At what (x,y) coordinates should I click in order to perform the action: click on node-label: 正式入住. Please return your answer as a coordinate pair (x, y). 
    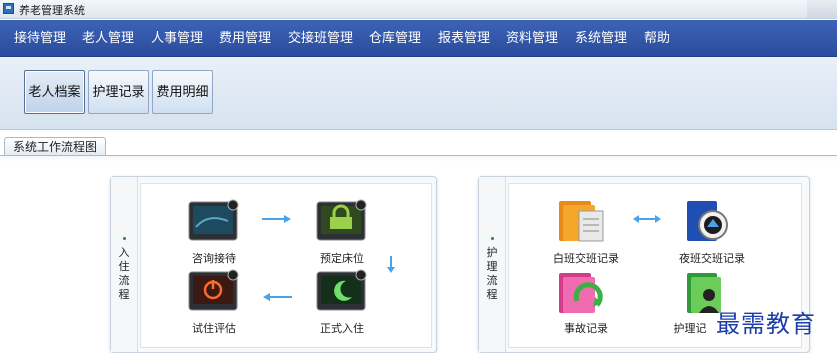
    Looking at the image, I should click on (342, 328).